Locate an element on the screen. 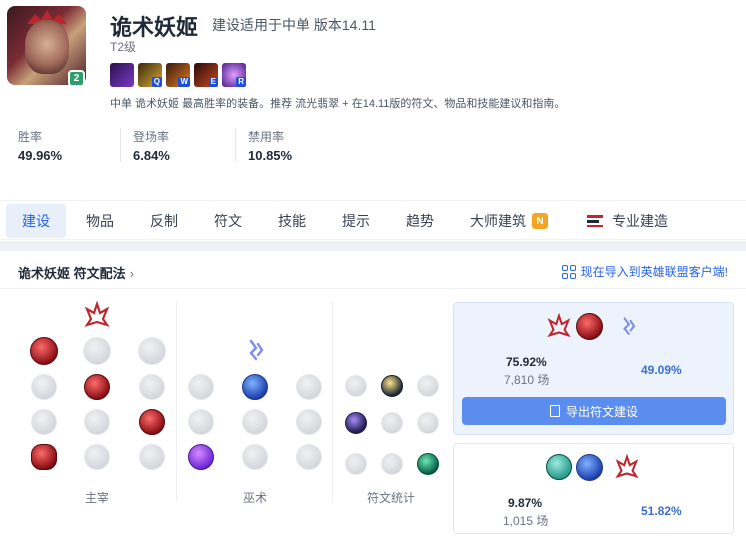  sudden-impact-rune is located at coordinates (152, 387).